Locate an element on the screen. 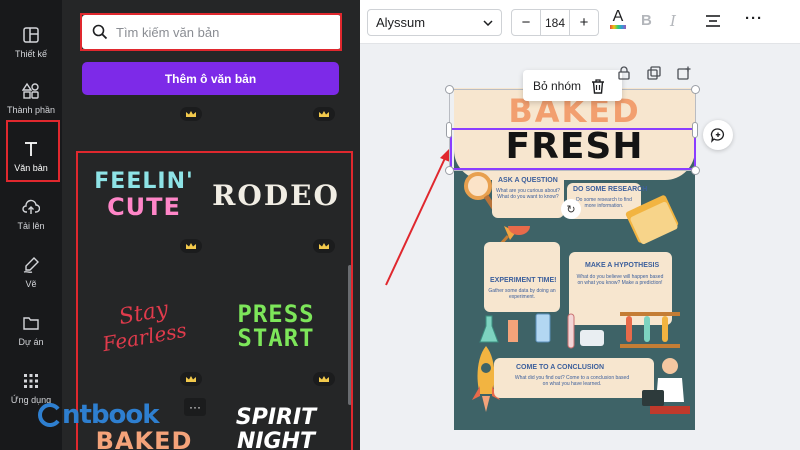  card-title: EXPERIMENT TIME! is located at coordinates (523, 280).